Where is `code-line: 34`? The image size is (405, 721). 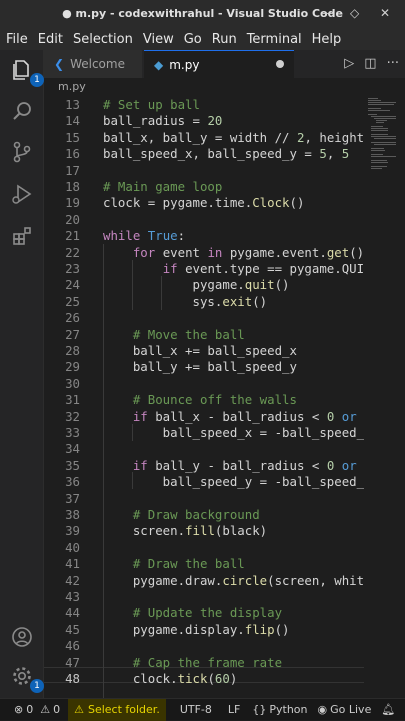 code-line: 34 is located at coordinates (204, 449).